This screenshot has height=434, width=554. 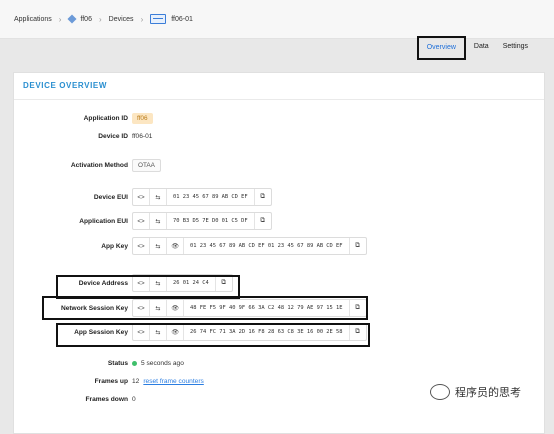 I want to click on device-id-label: Device ID, so click(x=113, y=136).